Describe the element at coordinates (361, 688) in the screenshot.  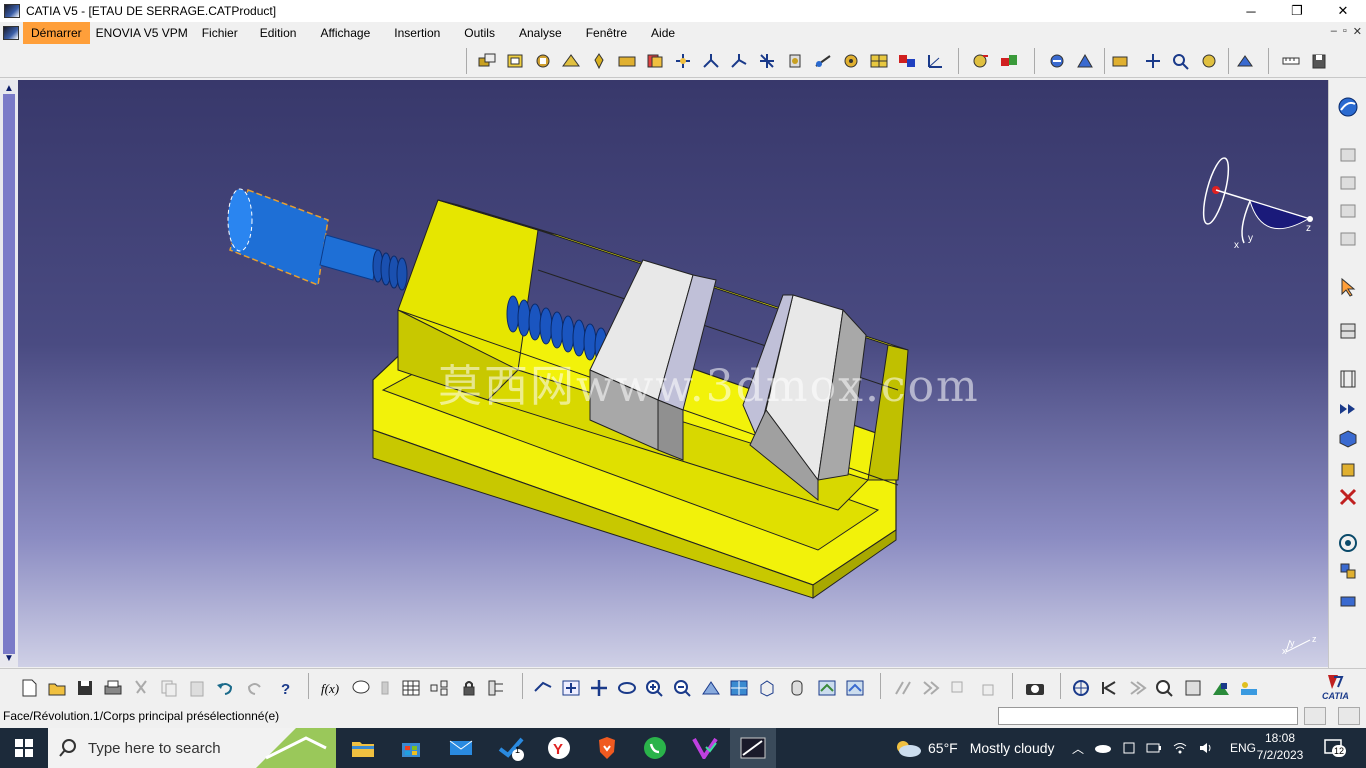
I see `comment-icon` at that location.